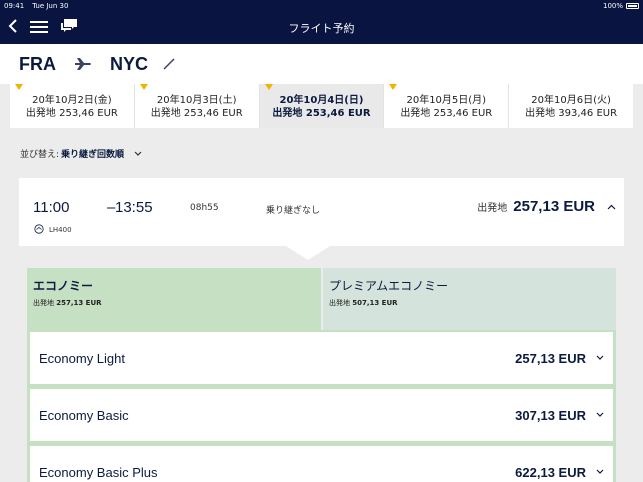 The height and width of the screenshot is (482, 643). What do you see at coordinates (84, 415) in the screenshot?
I see `fare-name: Economy Basic` at bounding box center [84, 415].